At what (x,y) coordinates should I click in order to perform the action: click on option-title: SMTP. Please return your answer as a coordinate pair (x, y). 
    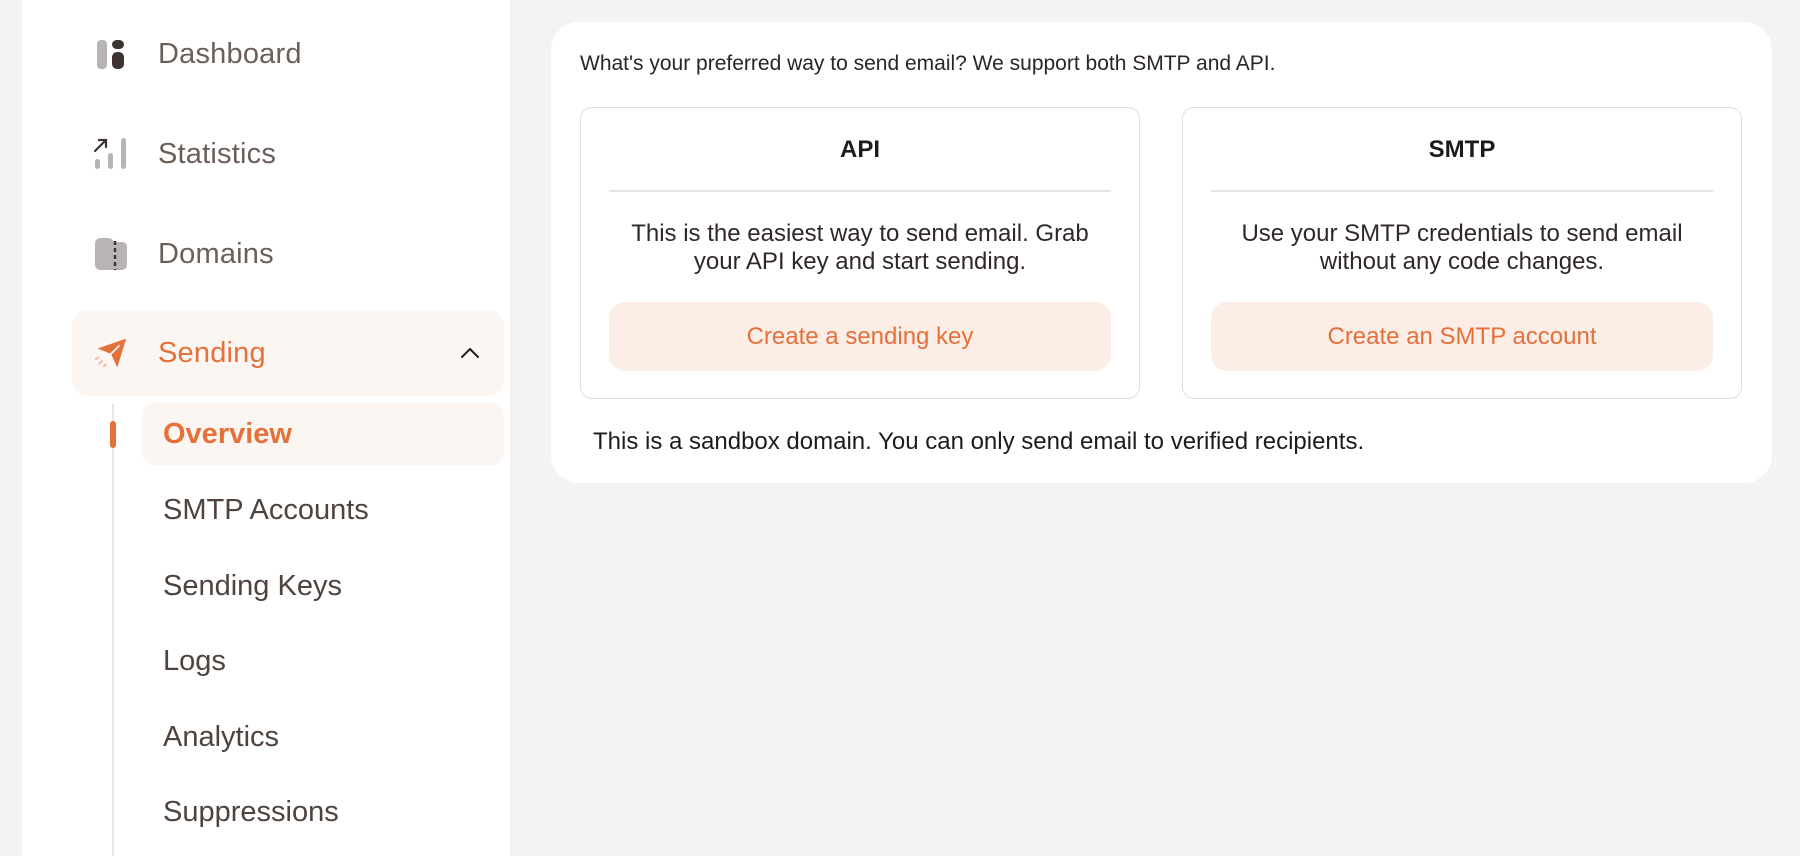
    Looking at the image, I should click on (1462, 149).